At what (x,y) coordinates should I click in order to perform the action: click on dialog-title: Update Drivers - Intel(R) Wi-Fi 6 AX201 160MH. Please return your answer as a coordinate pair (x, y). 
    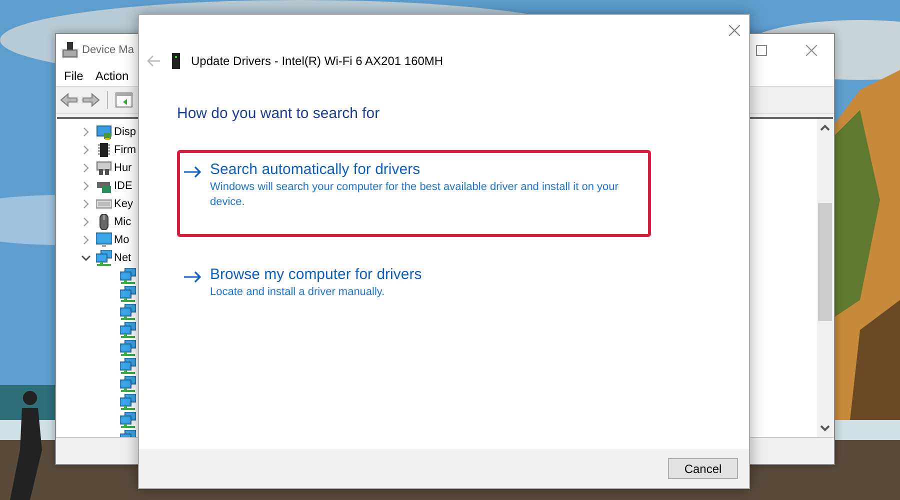
    Looking at the image, I should click on (317, 61).